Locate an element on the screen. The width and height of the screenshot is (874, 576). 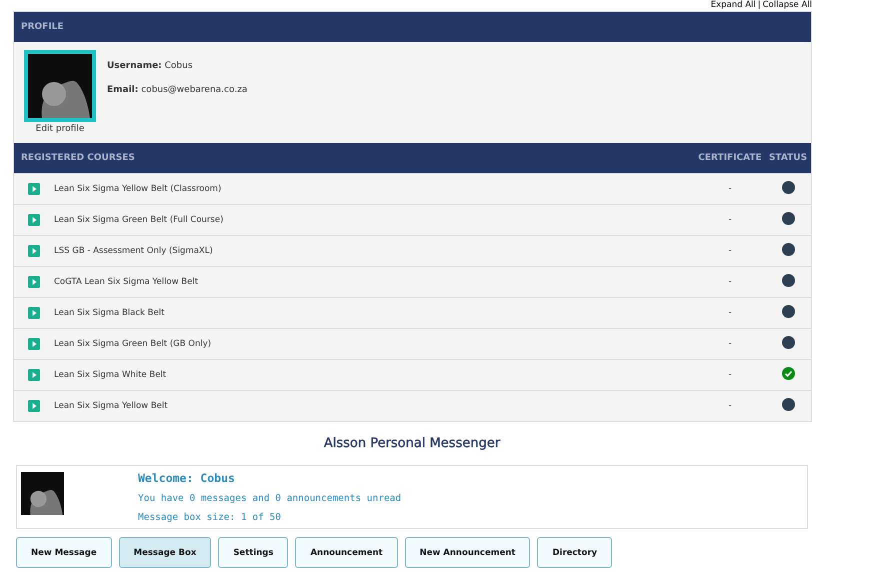
expand-all-link: Expand All is located at coordinates (733, 5).